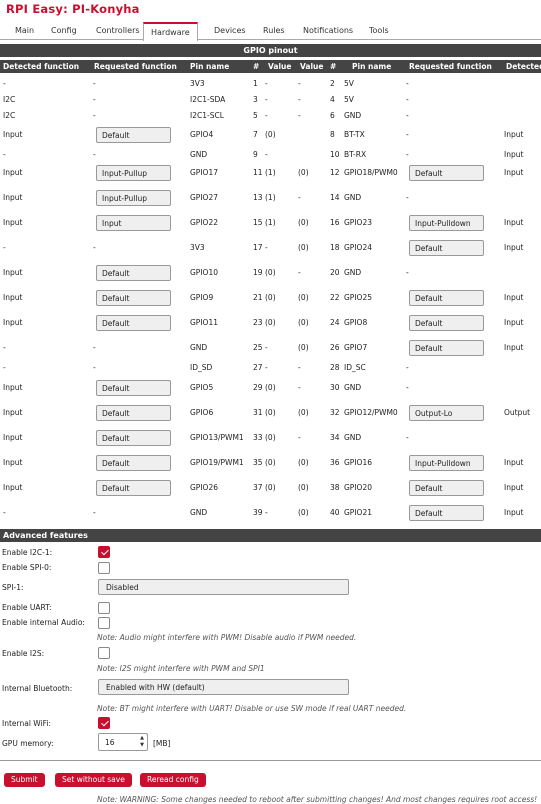 This screenshot has width=541, height=804. I want to click on i2c1-checkbox, so click(104, 552).